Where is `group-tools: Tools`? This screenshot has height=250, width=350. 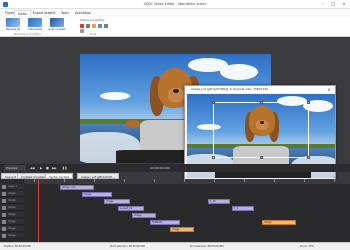 group-tools: Tools is located at coordinates (93, 34).